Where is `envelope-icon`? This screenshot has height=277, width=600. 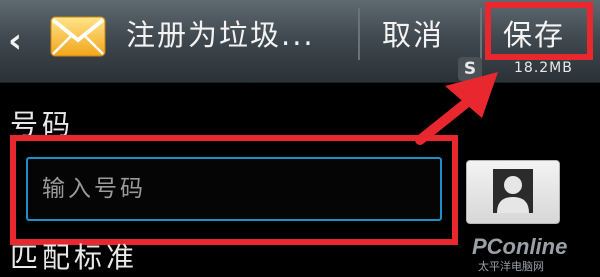 envelope-icon is located at coordinates (78, 36).